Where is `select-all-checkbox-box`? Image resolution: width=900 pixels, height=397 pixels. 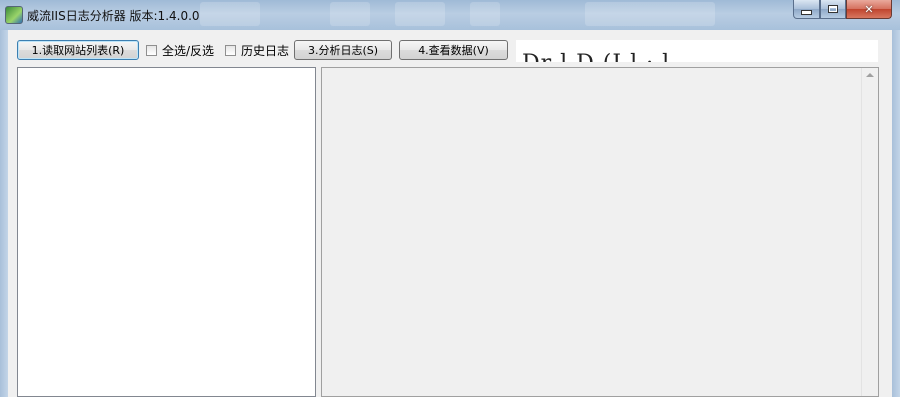
select-all-checkbox-box is located at coordinates (151, 50).